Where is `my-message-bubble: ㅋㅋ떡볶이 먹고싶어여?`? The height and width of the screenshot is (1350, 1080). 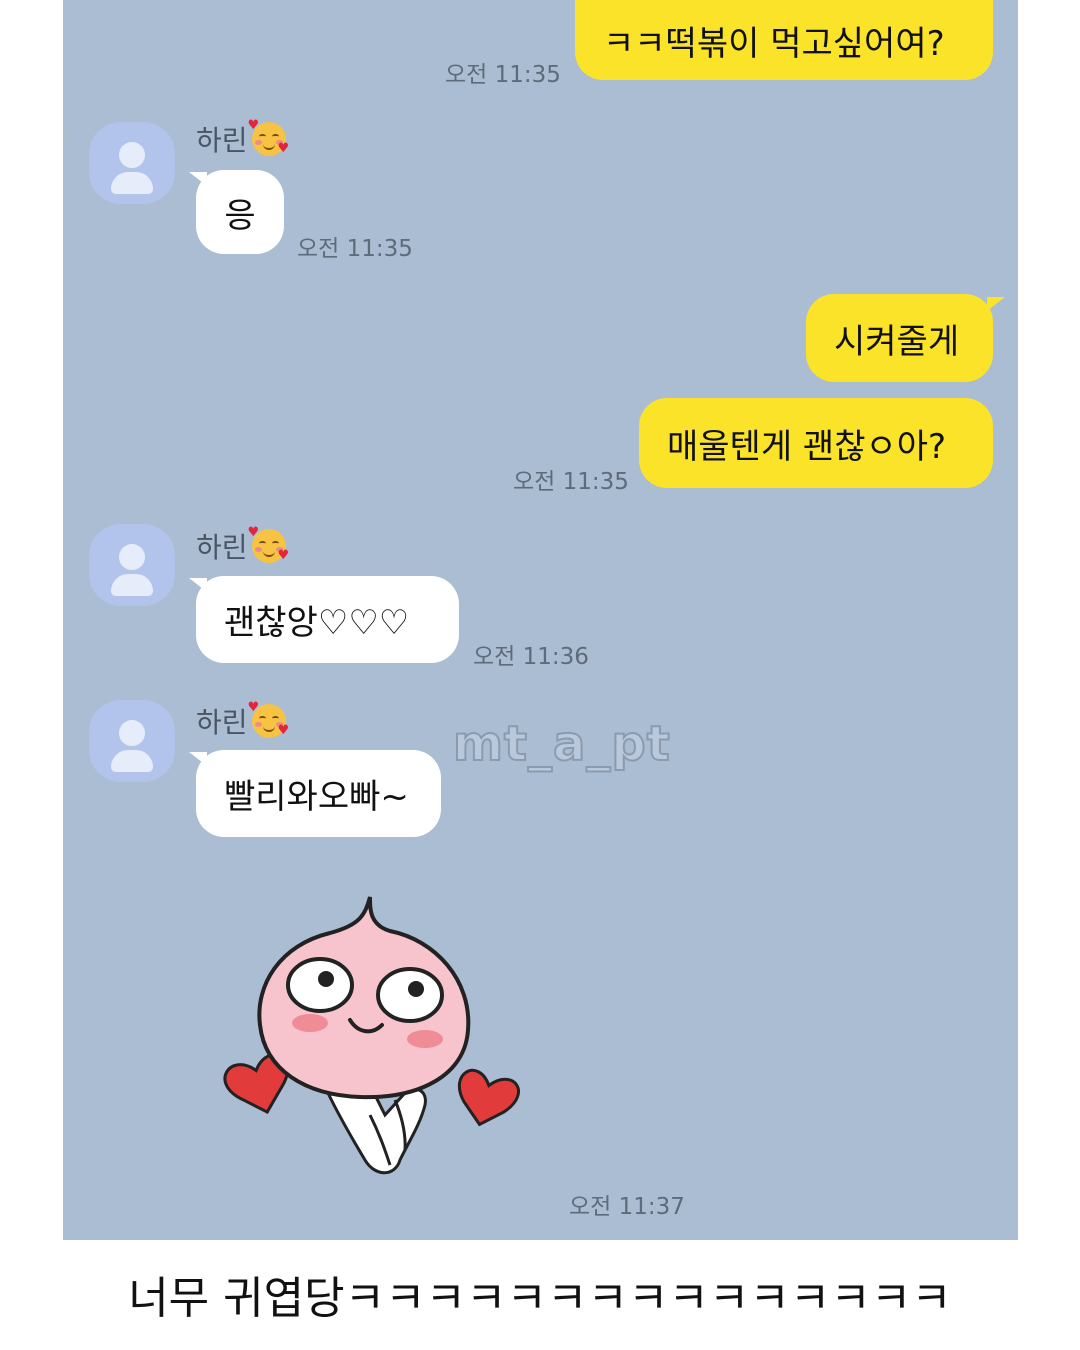
my-message-bubble: ㅋㅋ떡볶이 먹고싶어여? is located at coordinates (784, 40).